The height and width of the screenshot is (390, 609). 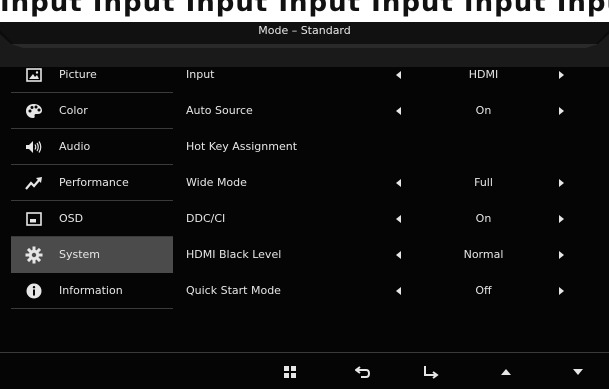 What do you see at coordinates (34, 255) in the screenshot?
I see `gear-icon` at bounding box center [34, 255].